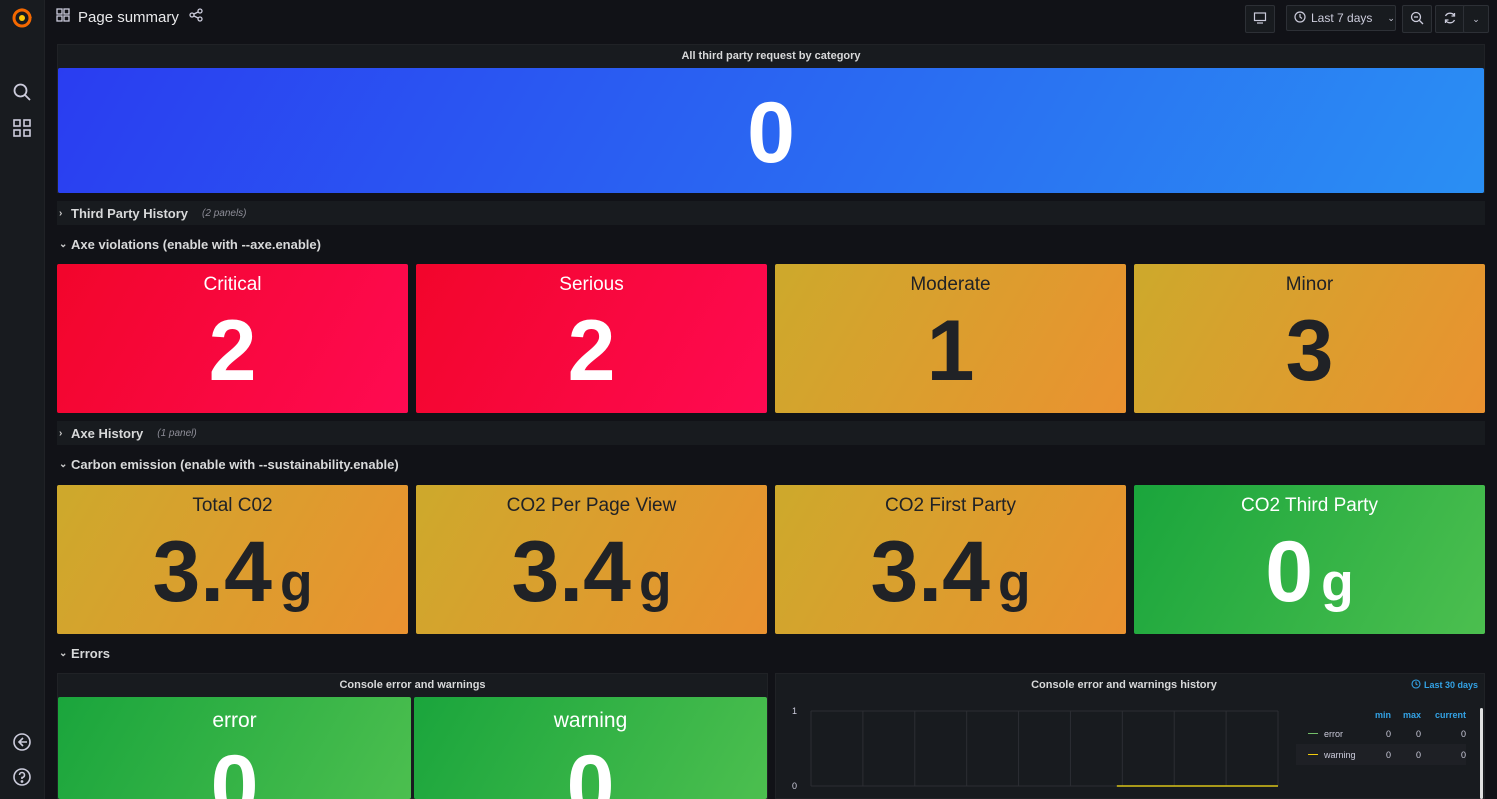  Describe the element at coordinates (128, 17) in the screenshot. I see `page-title: Page summary` at that location.